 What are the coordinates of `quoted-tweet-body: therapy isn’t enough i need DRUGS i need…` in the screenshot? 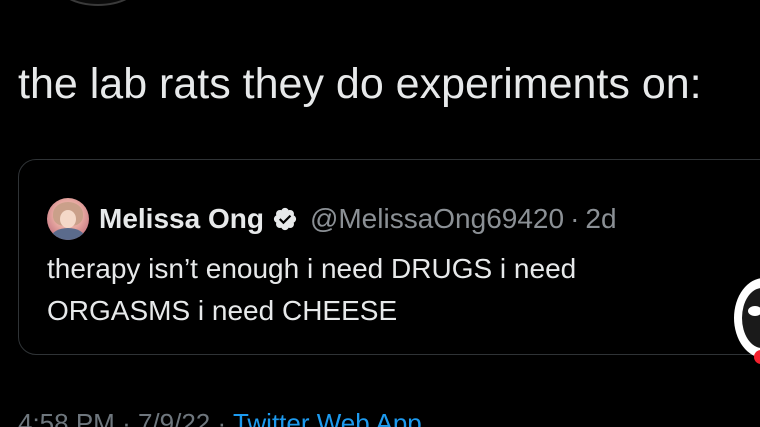 It's located at (311, 290).